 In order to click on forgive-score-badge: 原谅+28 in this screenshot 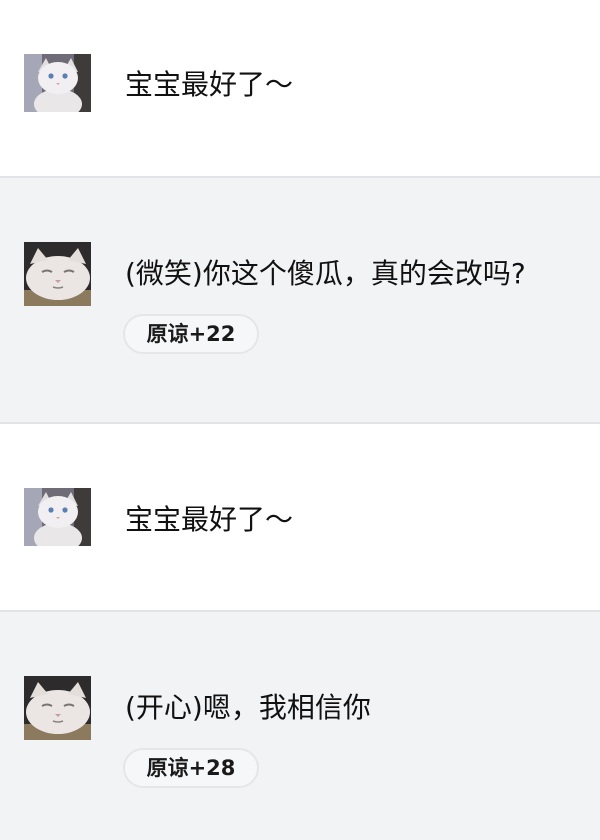, I will do `click(191, 768)`.